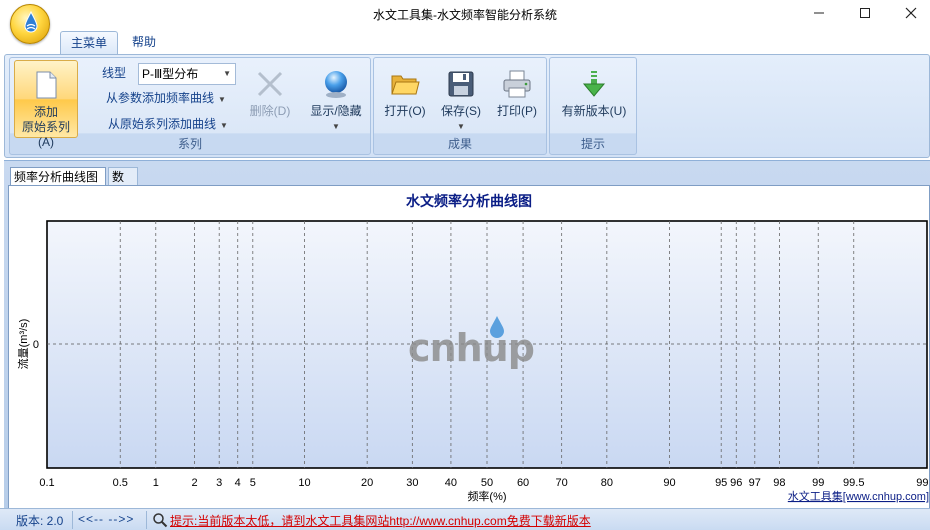  What do you see at coordinates (40, 521) in the screenshot?
I see `version-text: 版本: 2.0` at bounding box center [40, 521].